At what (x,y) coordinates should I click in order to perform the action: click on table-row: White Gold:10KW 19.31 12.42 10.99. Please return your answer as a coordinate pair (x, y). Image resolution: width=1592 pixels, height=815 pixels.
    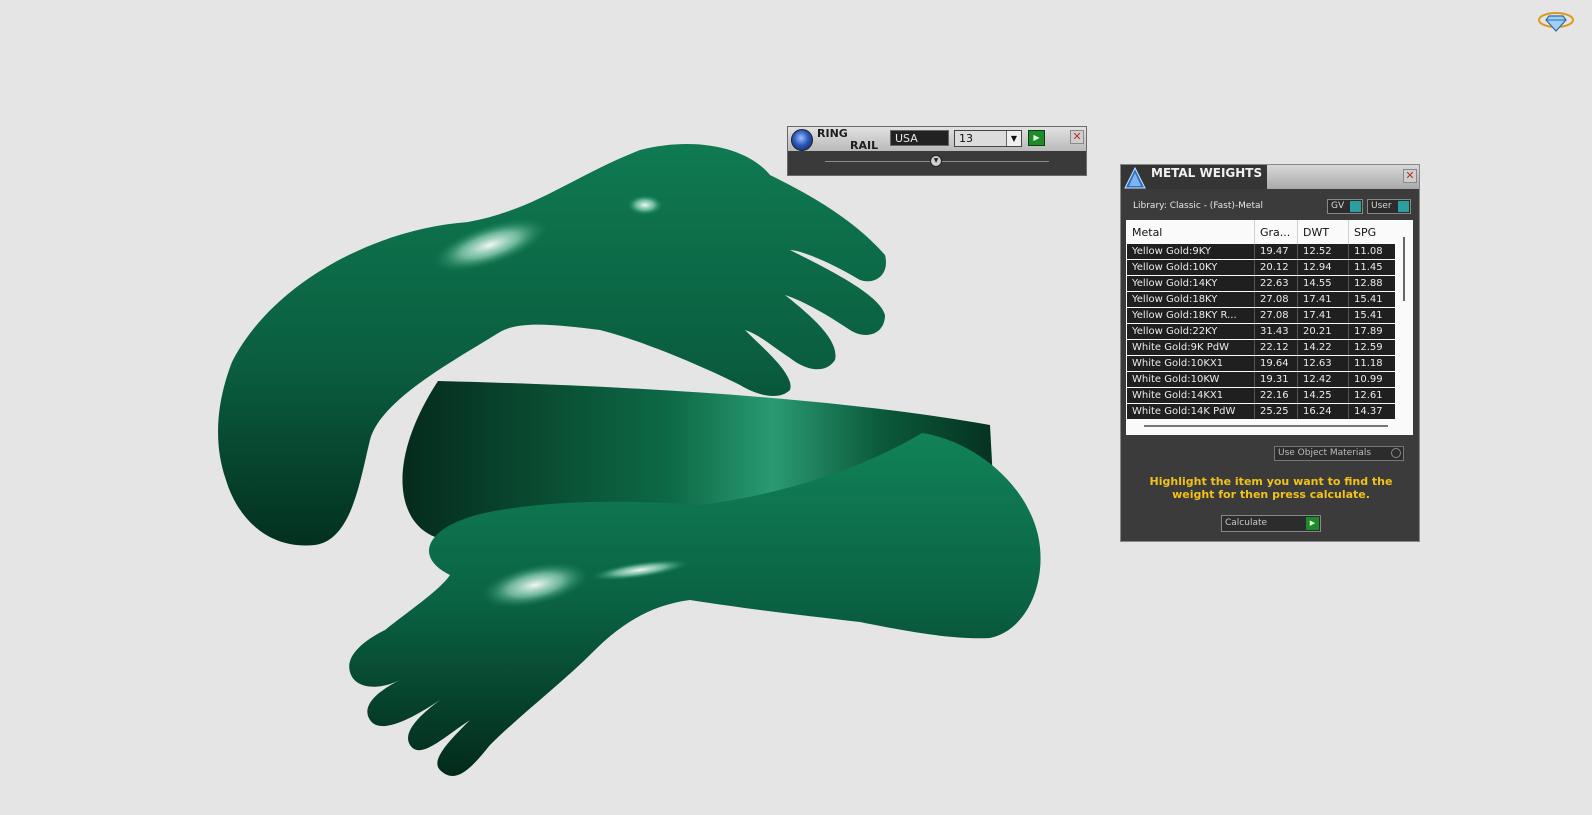
    Looking at the image, I should click on (1261, 379).